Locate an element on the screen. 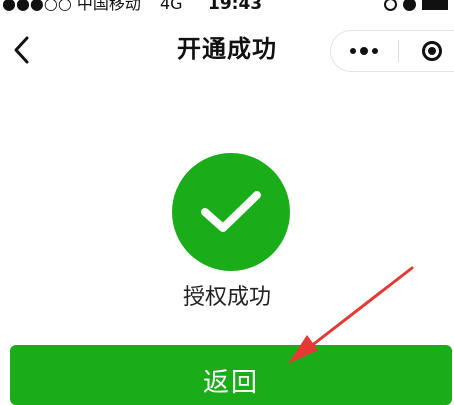  mini-program-capsule is located at coordinates (392, 51).